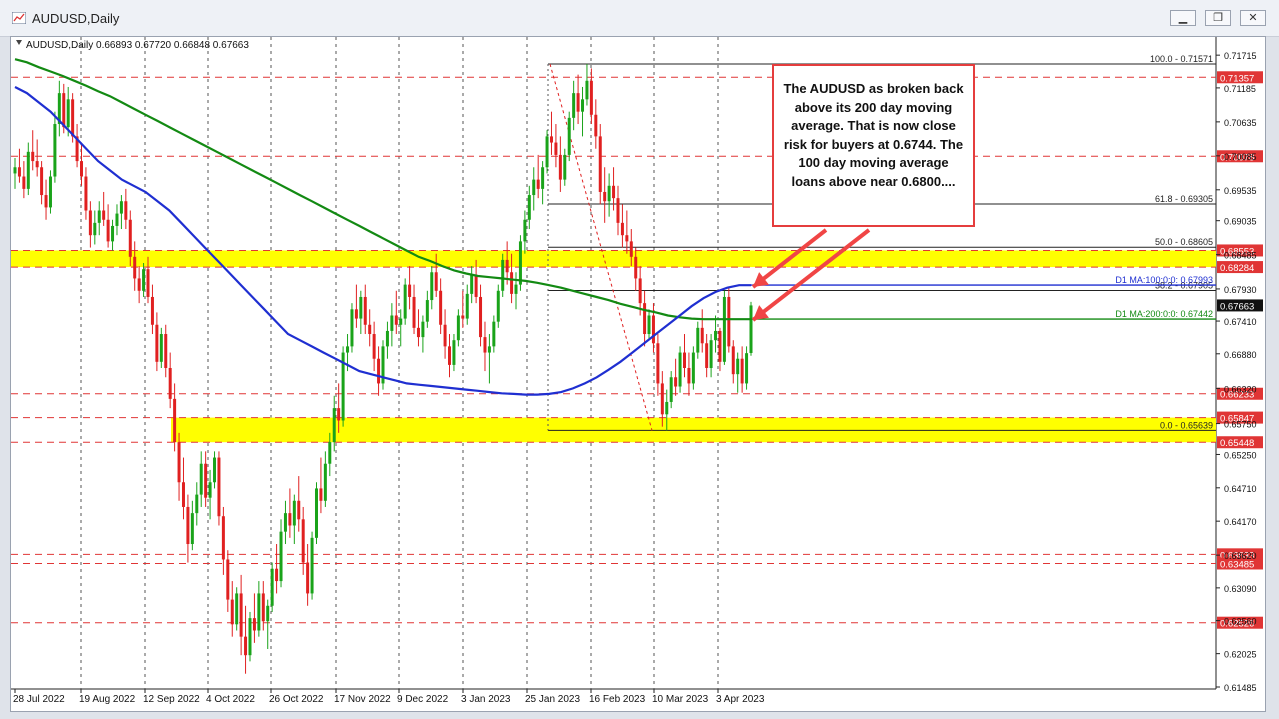  What do you see at coordinates (1240, 425) in the screenshot?
I see `price-tick-label: 0.65750` at bounding box center [1240, 425].